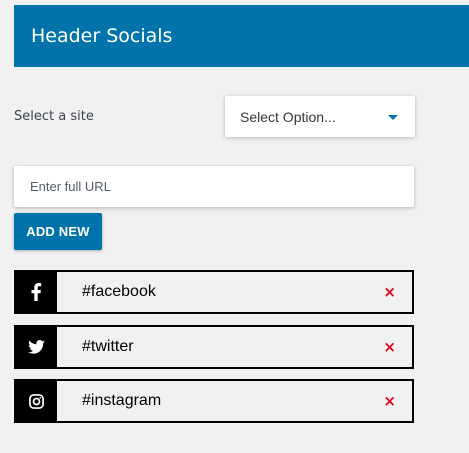  Describe the element at coordinates (36, 347) in the screenshot. I see `twitter-icon` at that location.